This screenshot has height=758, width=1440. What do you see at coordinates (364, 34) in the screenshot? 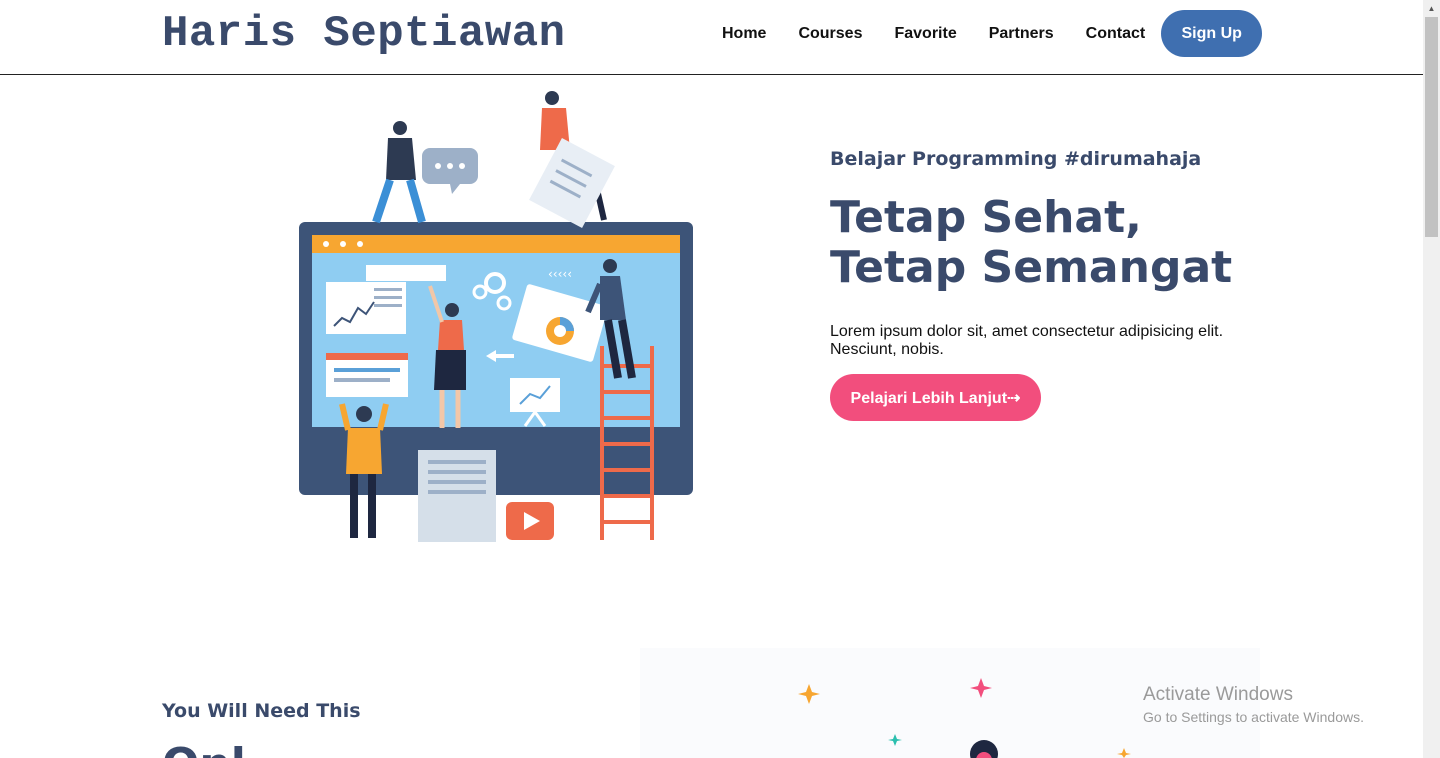
I see `brand-logo-text: Haris Septiawan` at bounding box center [364, 34].